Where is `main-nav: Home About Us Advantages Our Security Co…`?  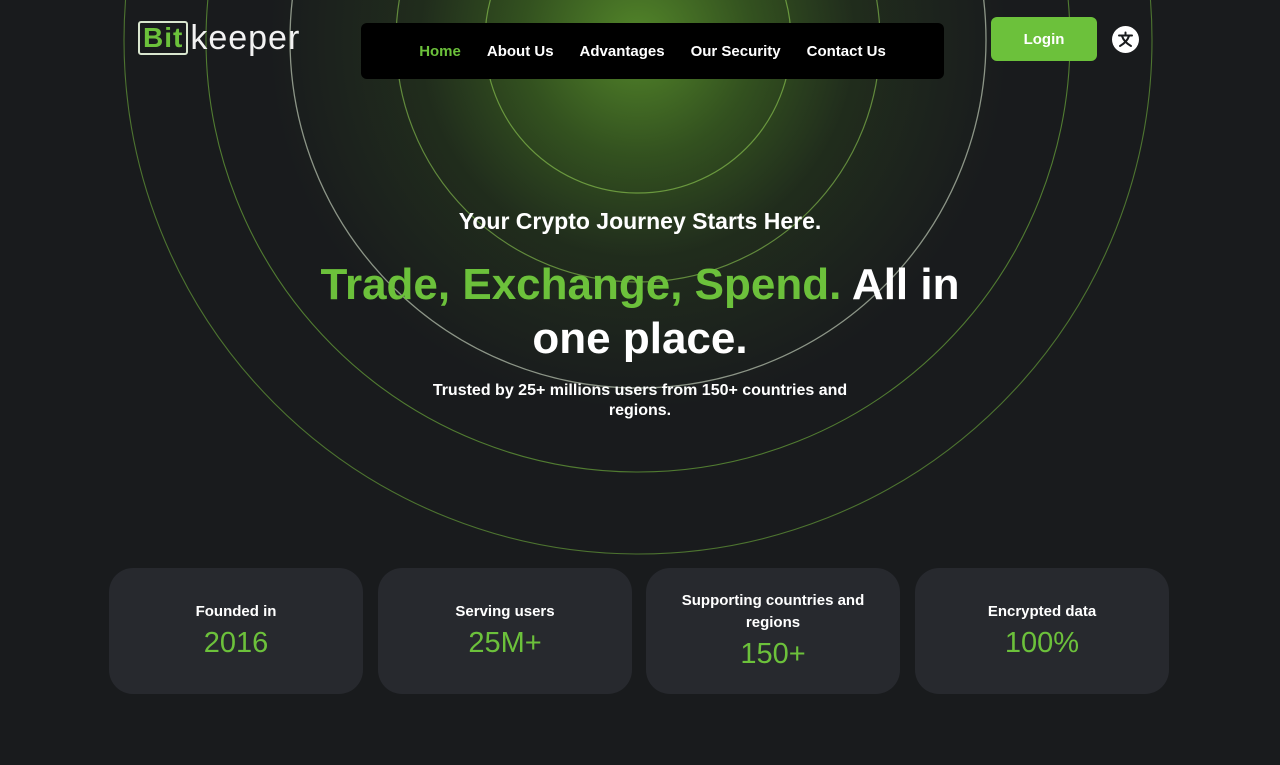
main-nav: Home About Us Advantages Our Security Co… is located at coordinates (652, 51).